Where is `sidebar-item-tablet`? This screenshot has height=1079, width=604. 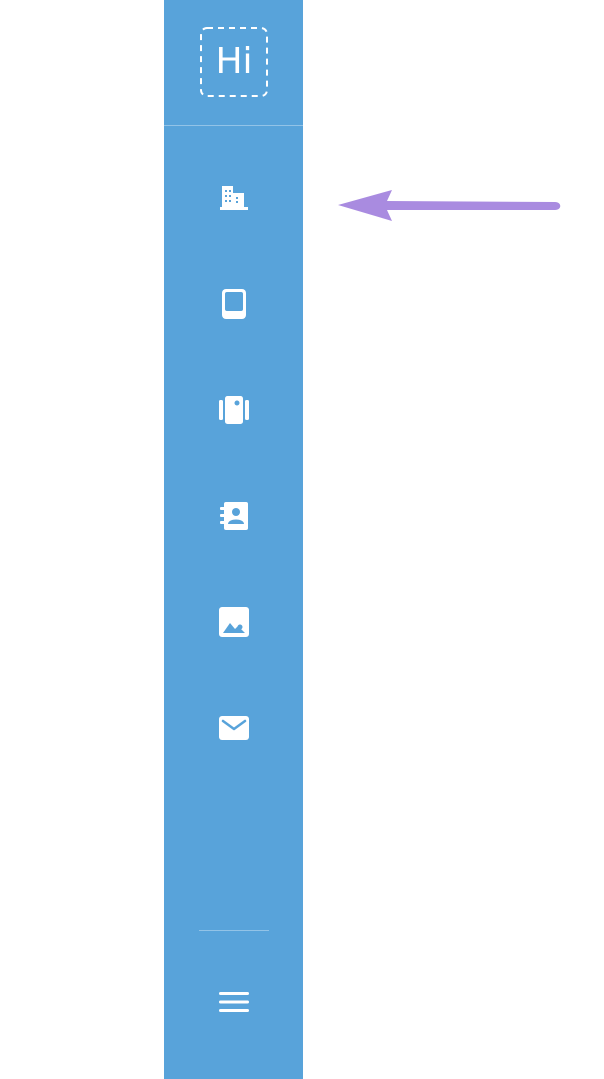 sidebar-item-tablet is located at coordinates (234, 304).